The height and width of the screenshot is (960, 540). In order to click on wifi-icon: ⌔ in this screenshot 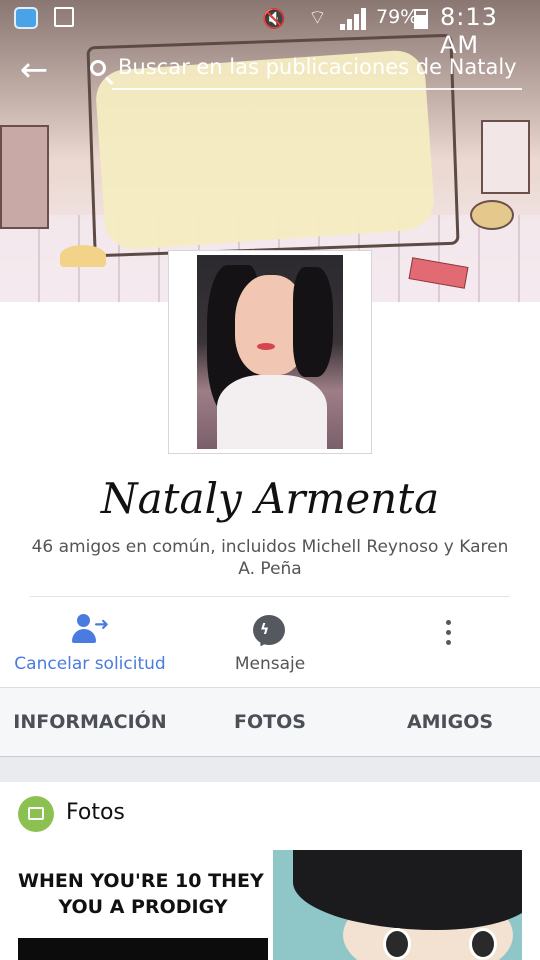, I will do `click(317, 17)`.